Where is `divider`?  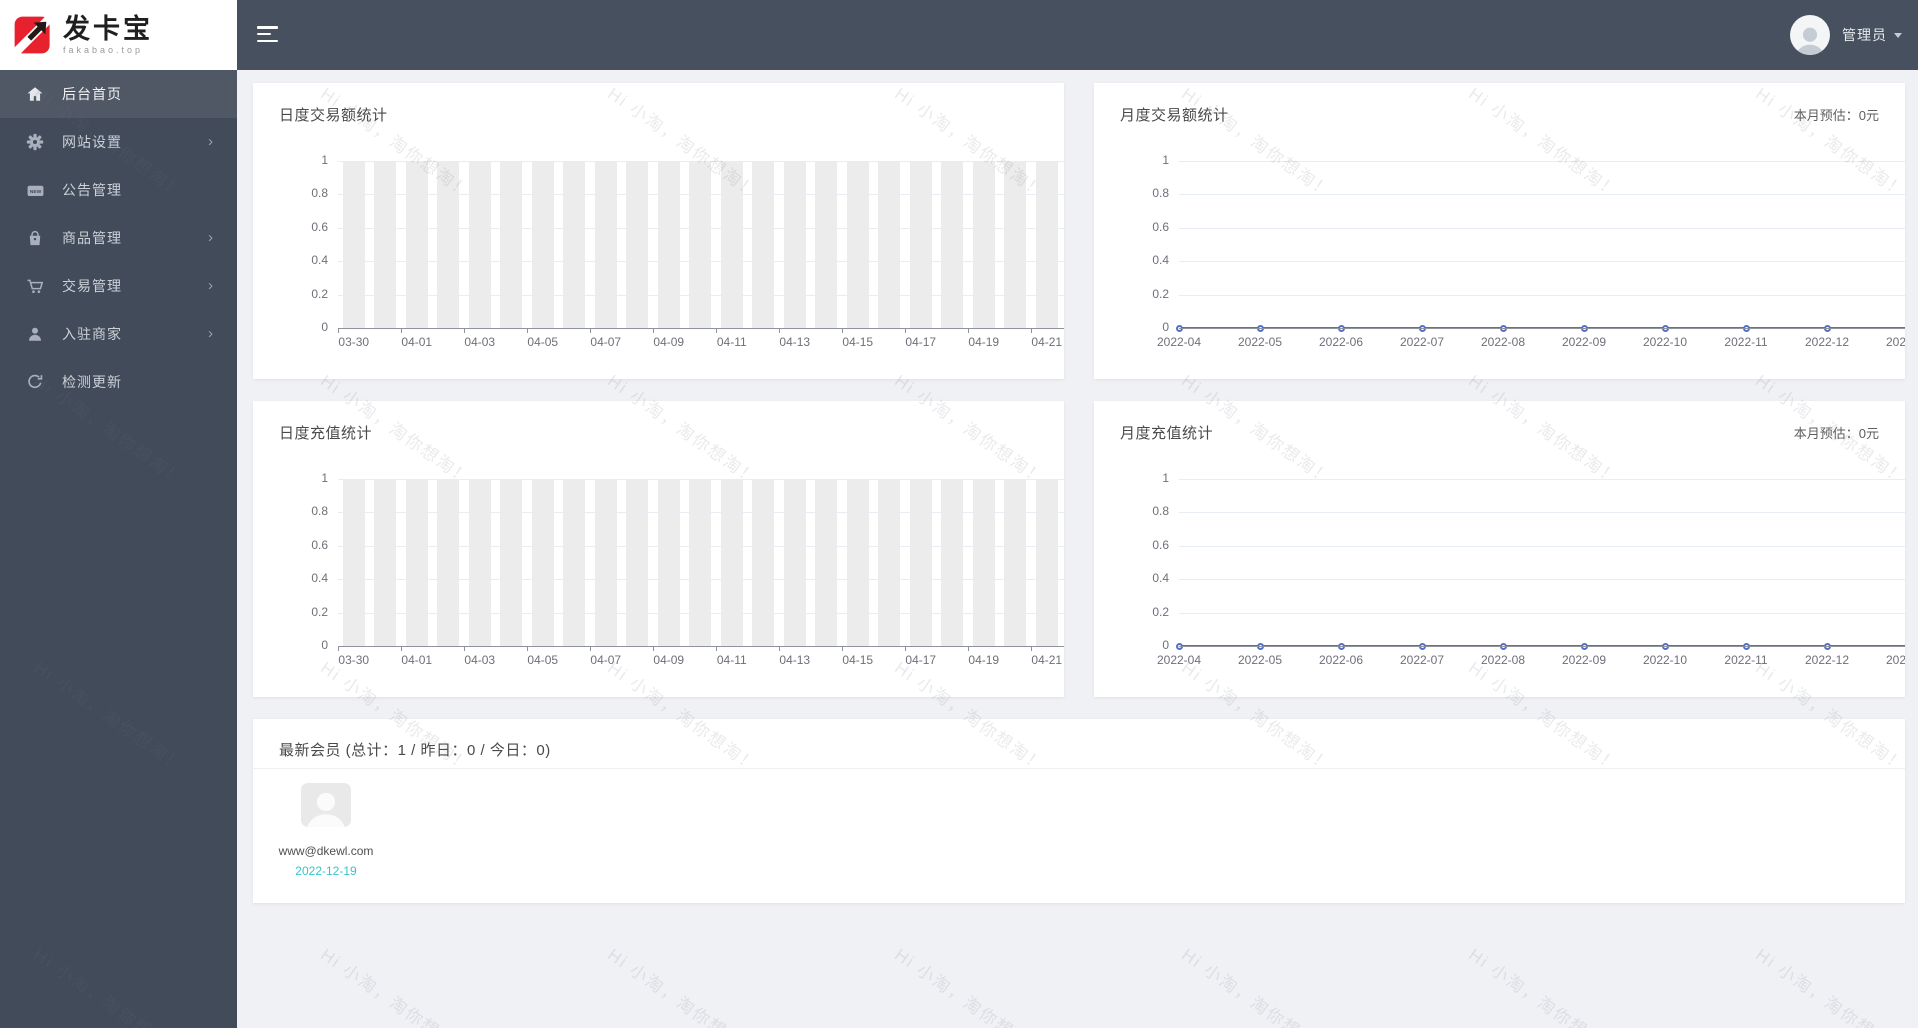 divider is located at coordinates (1079, 768).